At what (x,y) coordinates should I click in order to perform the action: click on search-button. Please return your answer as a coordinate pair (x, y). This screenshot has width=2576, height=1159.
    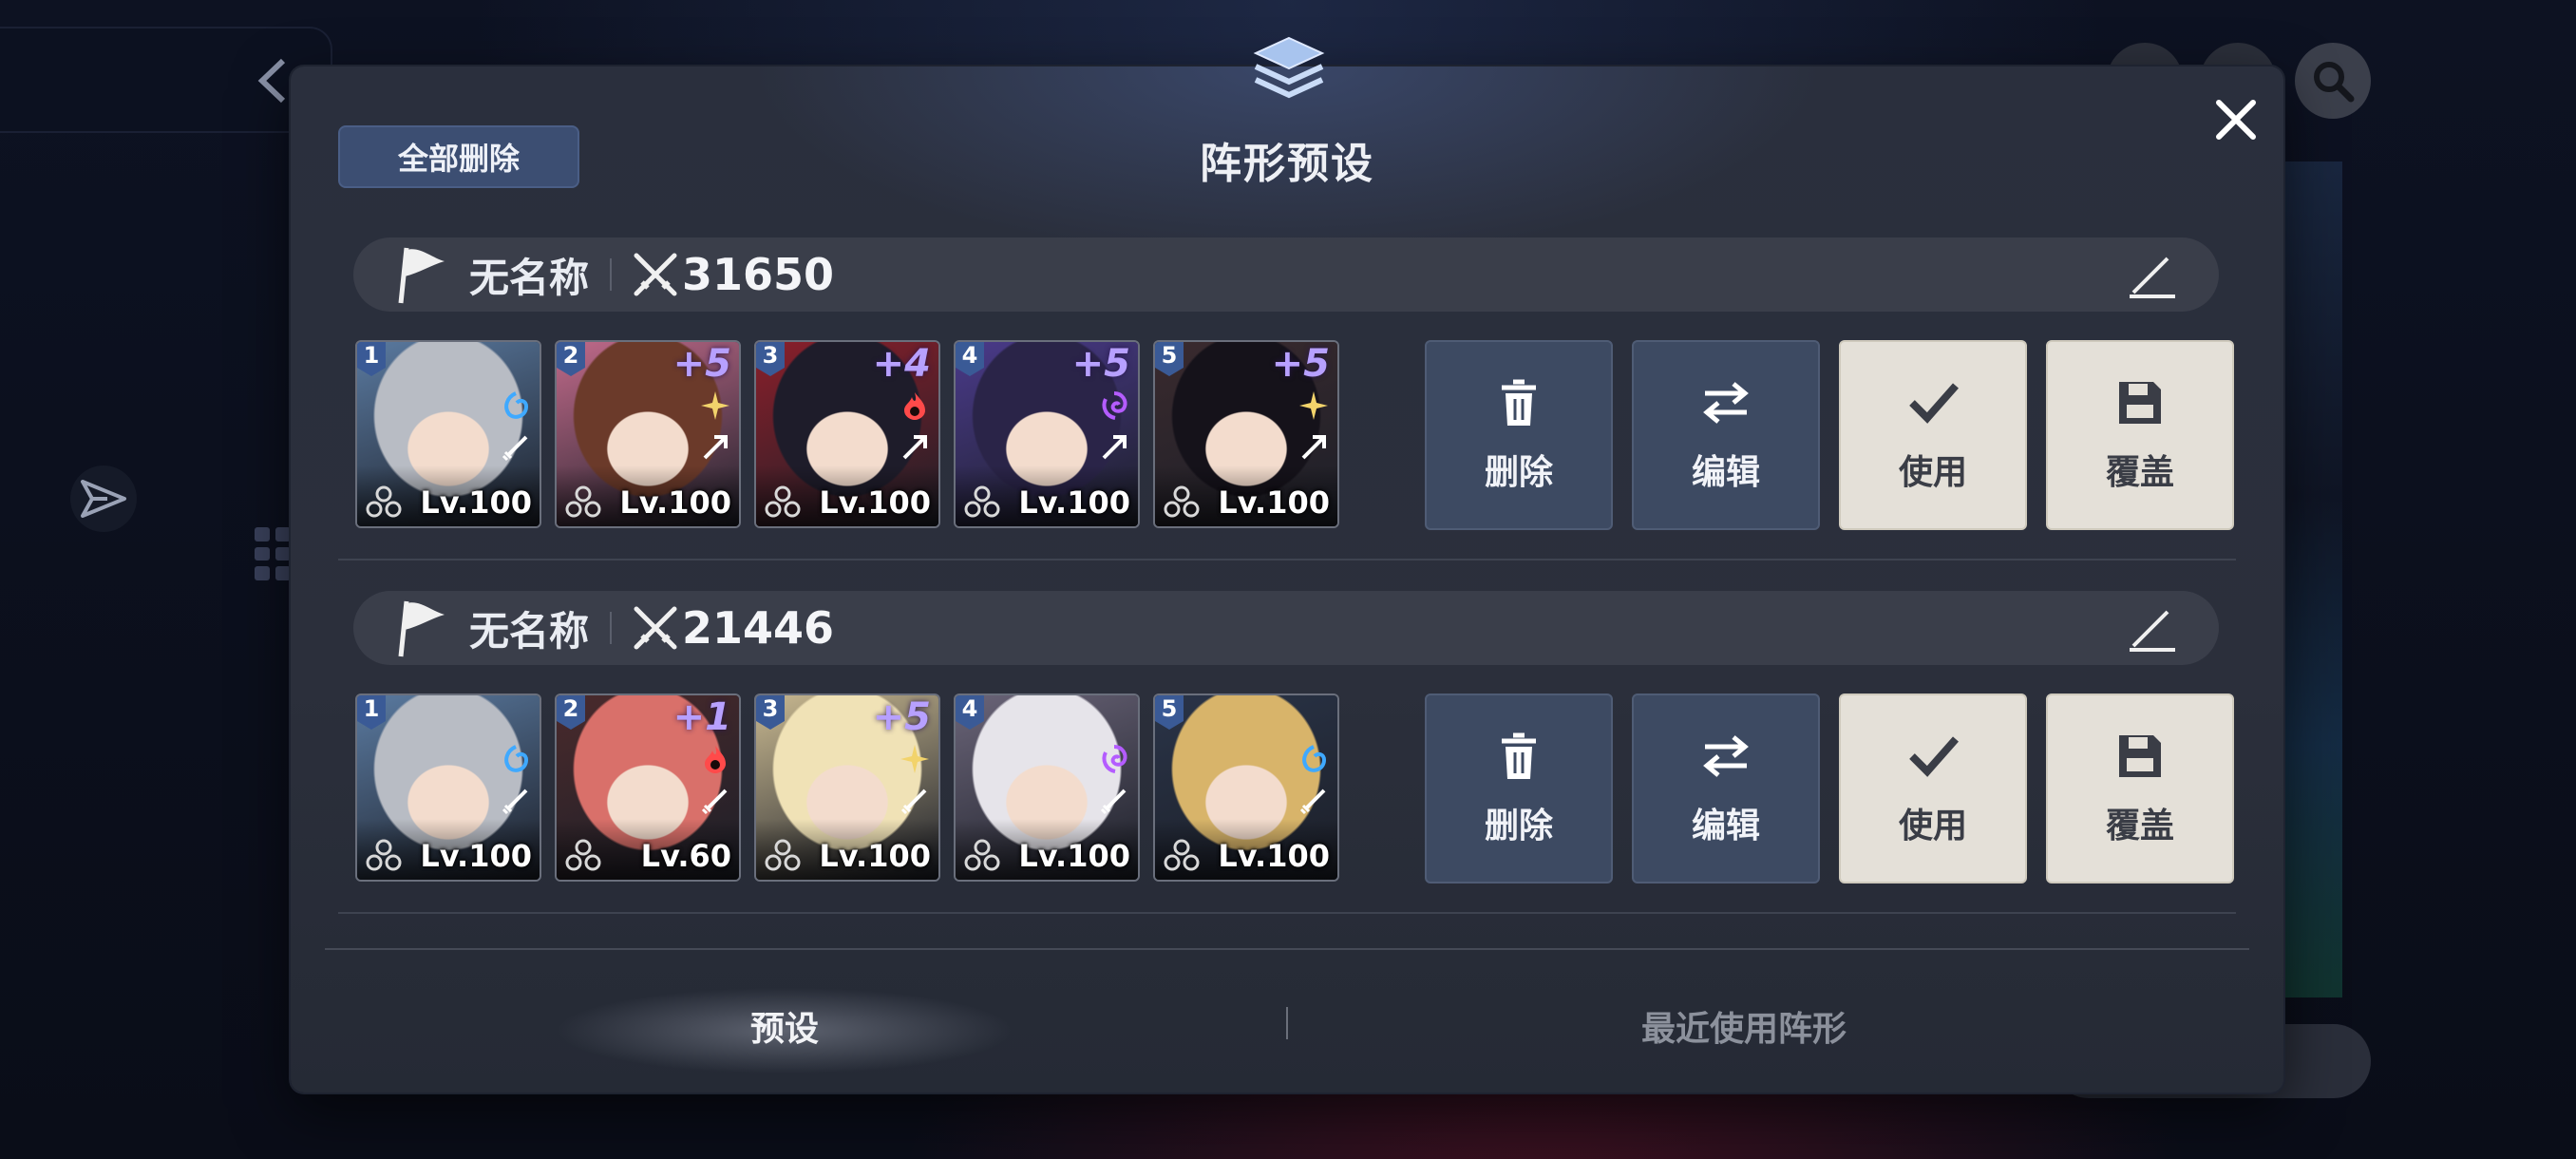
    Looking at the image, I should click on (2333, 81).